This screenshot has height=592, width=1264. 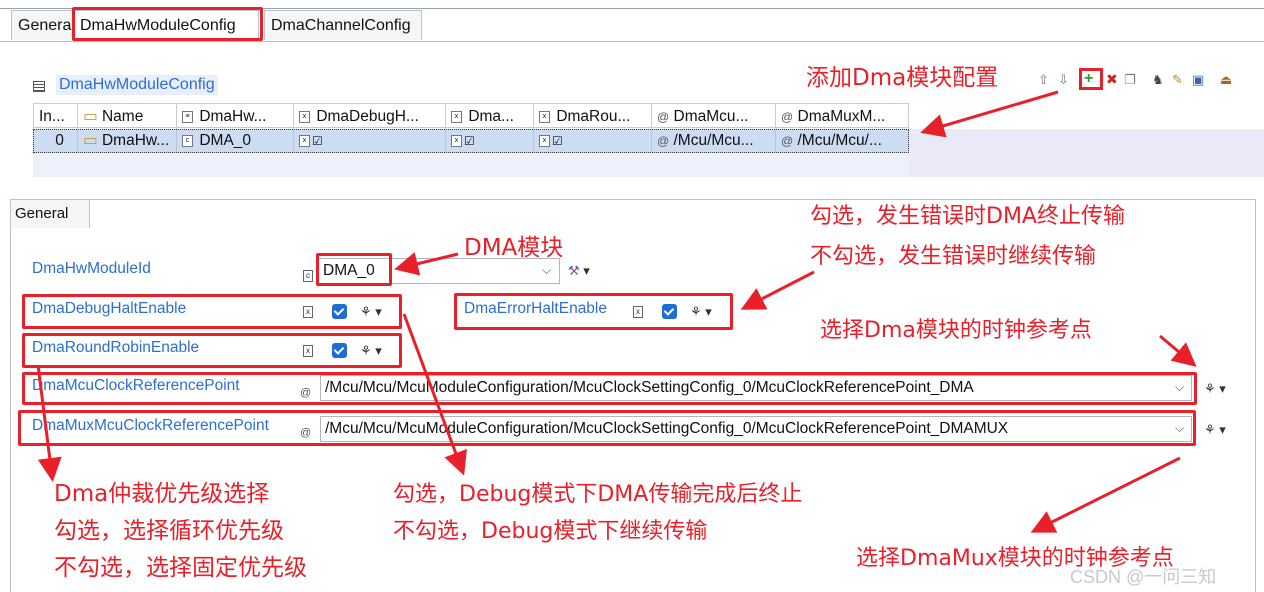 I want to click on arrow-debug-halt, so click(x=434, y=394).